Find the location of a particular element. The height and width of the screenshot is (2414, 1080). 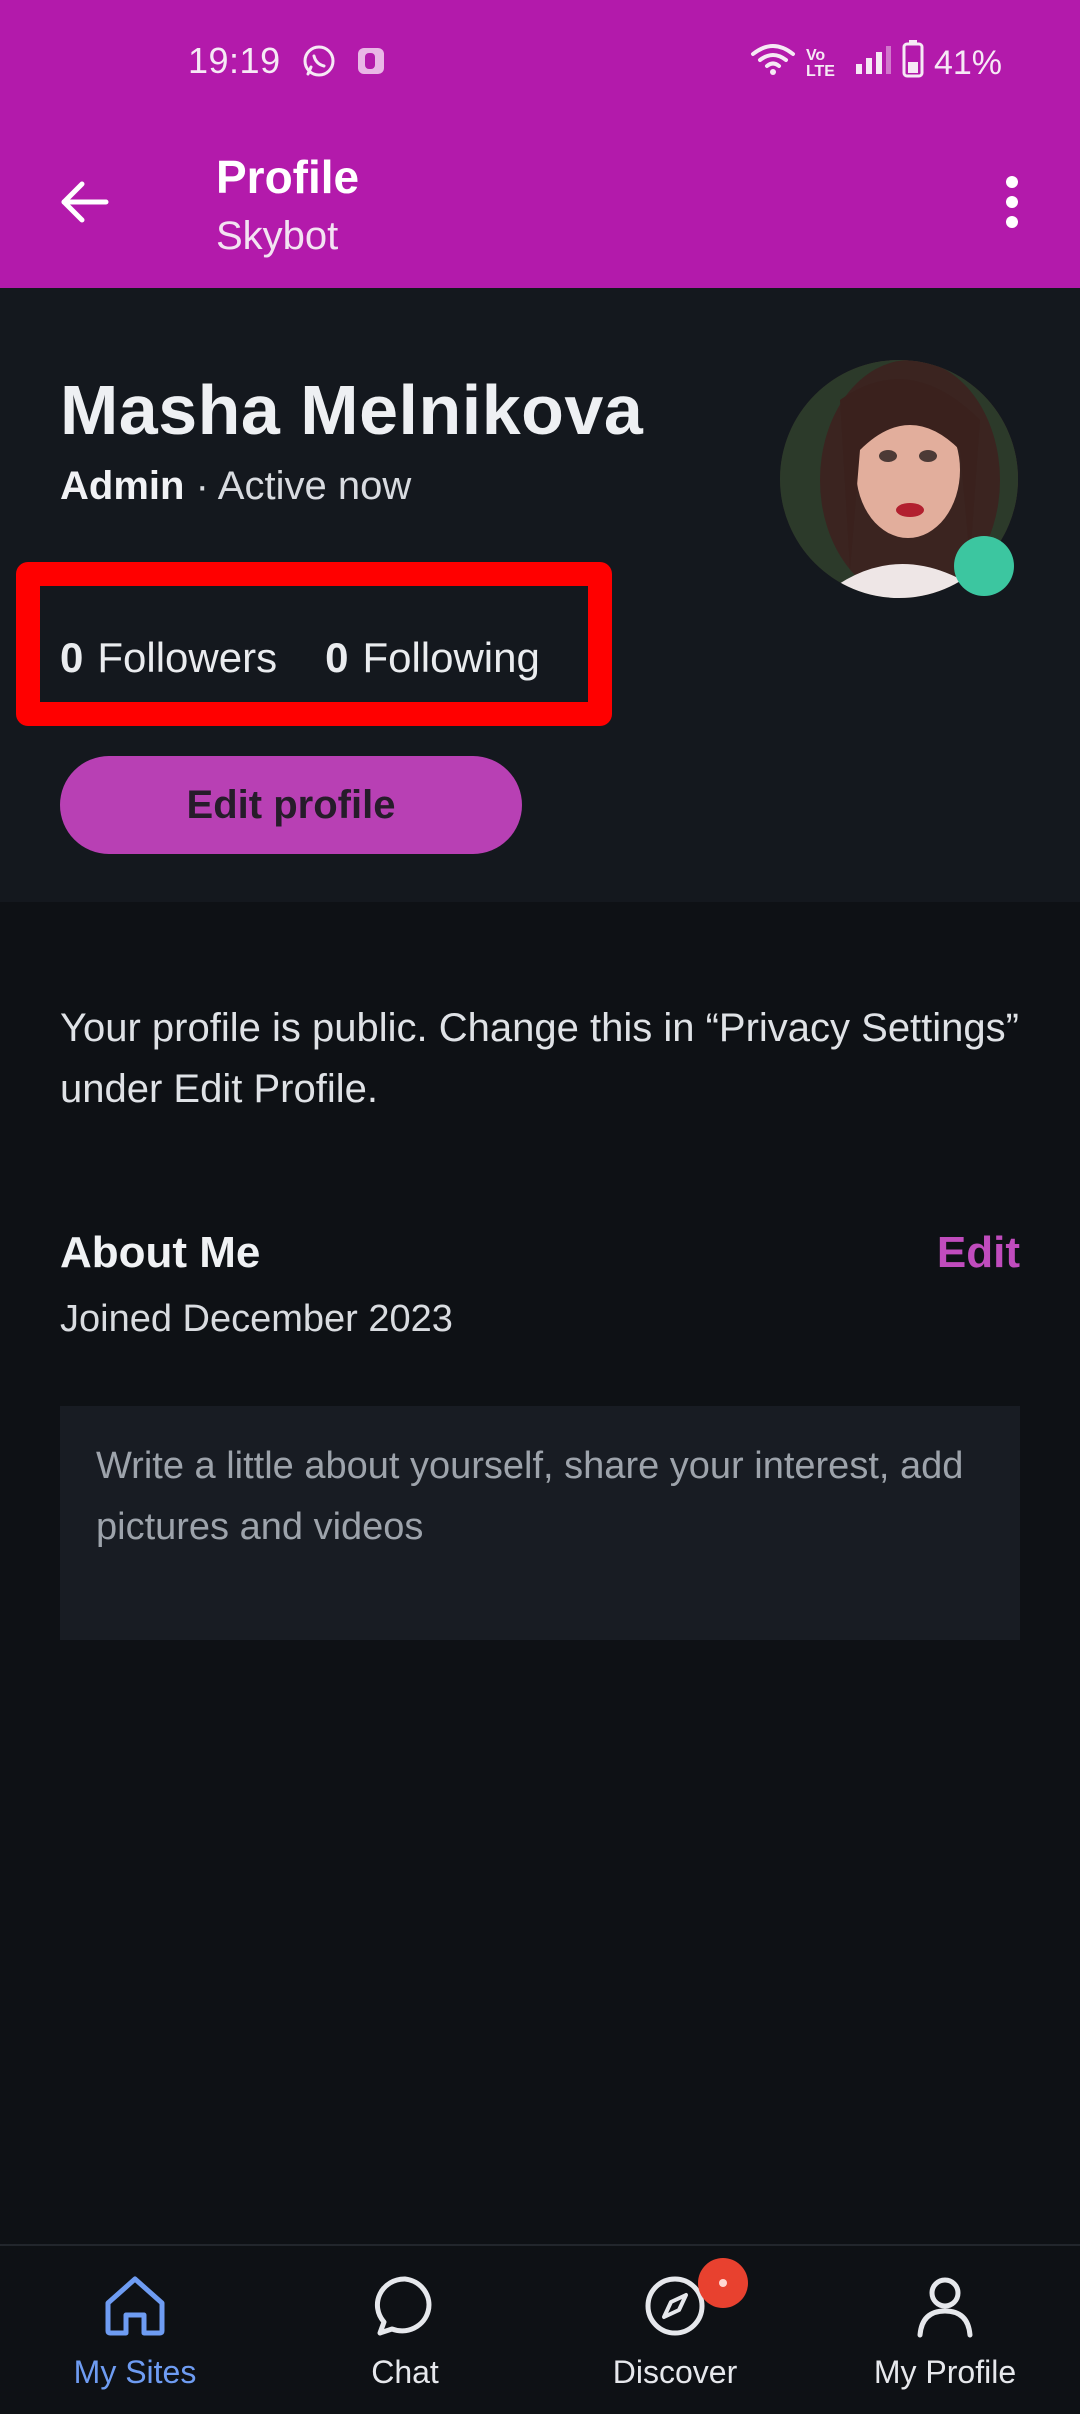

page-title: Profile is located at coordinates (288, 177).